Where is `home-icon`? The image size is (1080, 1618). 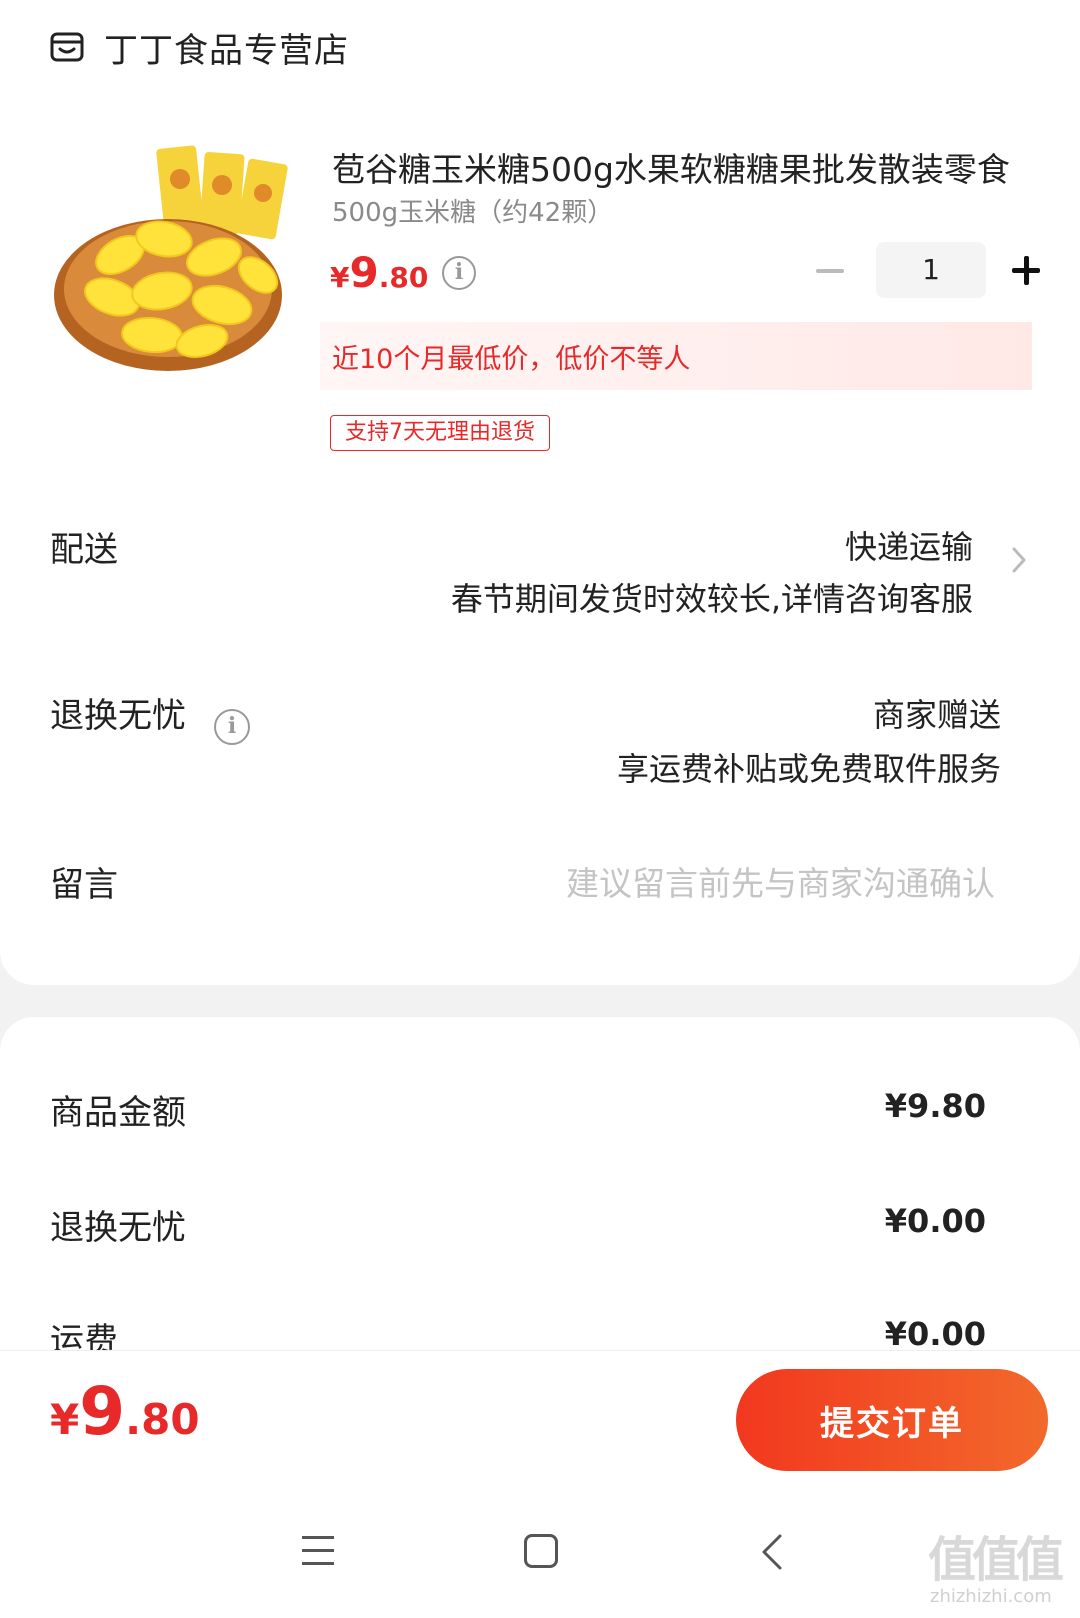
home-icon is located at coordinates (541, 1551).